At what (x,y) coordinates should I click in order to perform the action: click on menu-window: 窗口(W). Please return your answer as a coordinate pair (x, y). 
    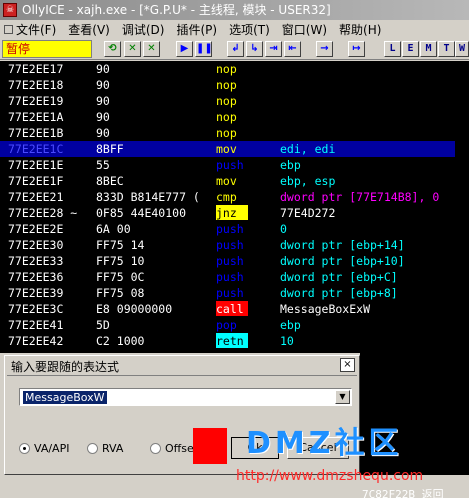
    Looking at the image, I should click on (306, 29).